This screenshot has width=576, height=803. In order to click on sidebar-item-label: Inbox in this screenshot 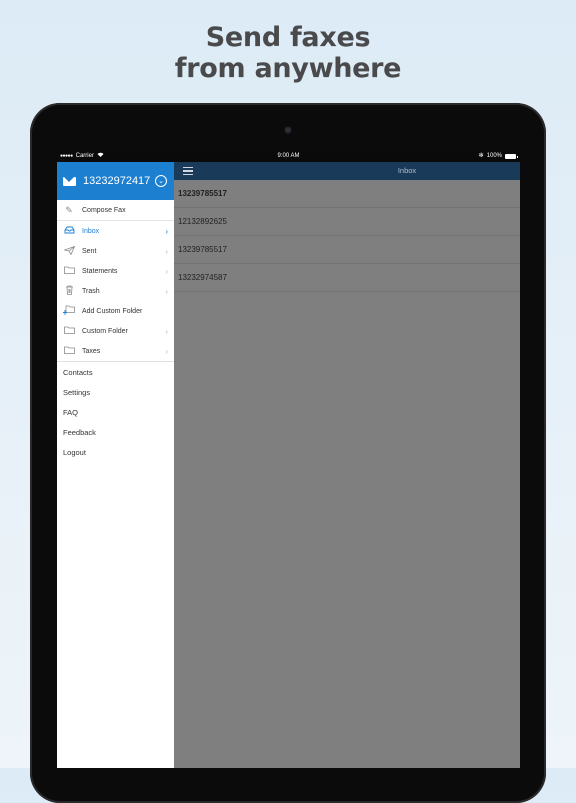, I will do `click(91, 231)`.